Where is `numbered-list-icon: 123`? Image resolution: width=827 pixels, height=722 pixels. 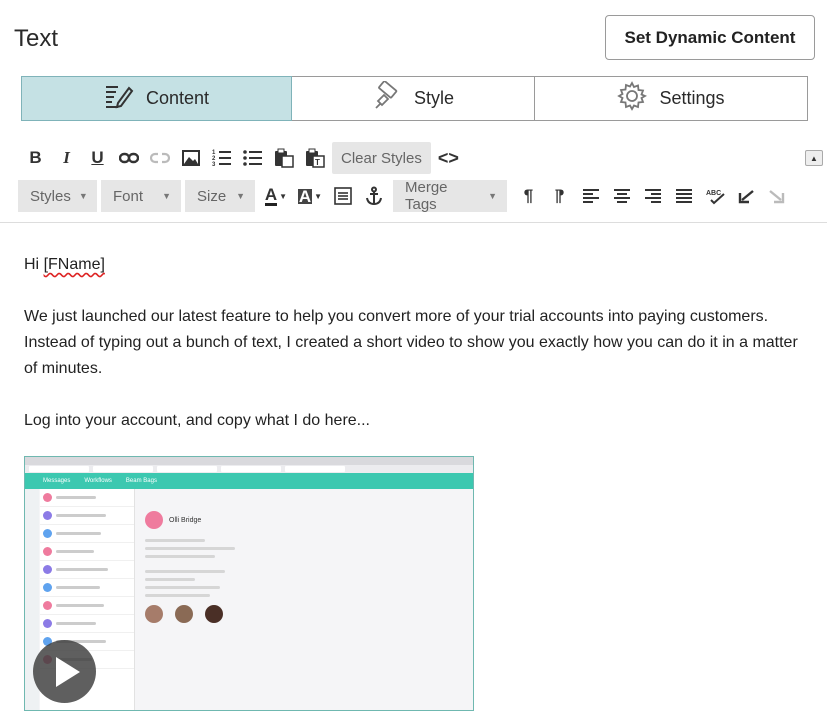
numbered-list-icon: 123 is located at coordinates (221, 158).